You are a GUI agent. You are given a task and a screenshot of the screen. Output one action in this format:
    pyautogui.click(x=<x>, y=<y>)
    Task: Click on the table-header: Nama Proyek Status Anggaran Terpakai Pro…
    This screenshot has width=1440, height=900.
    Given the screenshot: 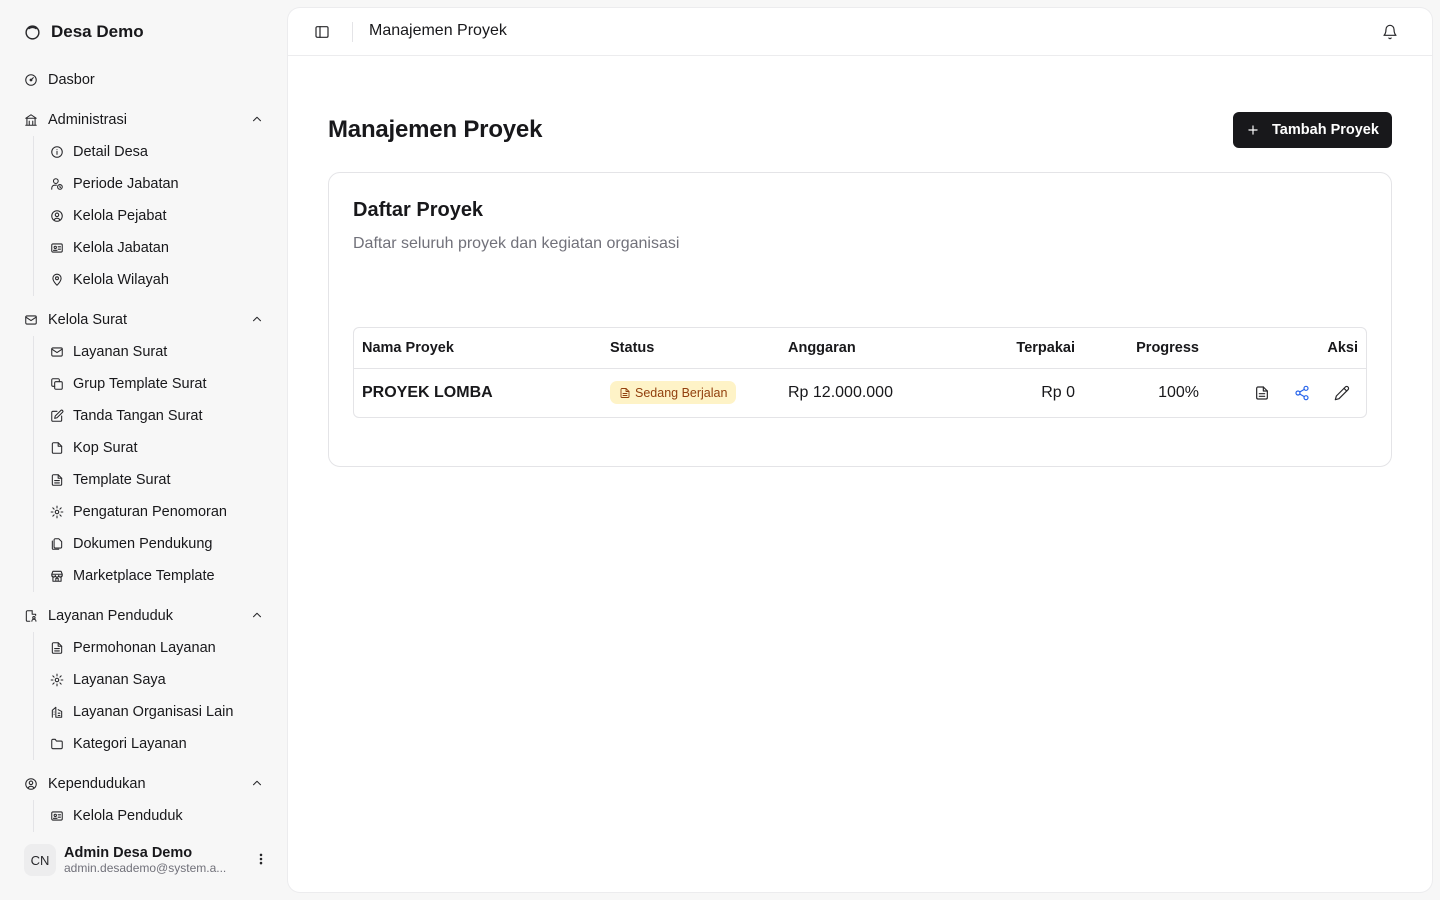 What is the action you would take?
    pyautogui.click(x=860, y=348)
    